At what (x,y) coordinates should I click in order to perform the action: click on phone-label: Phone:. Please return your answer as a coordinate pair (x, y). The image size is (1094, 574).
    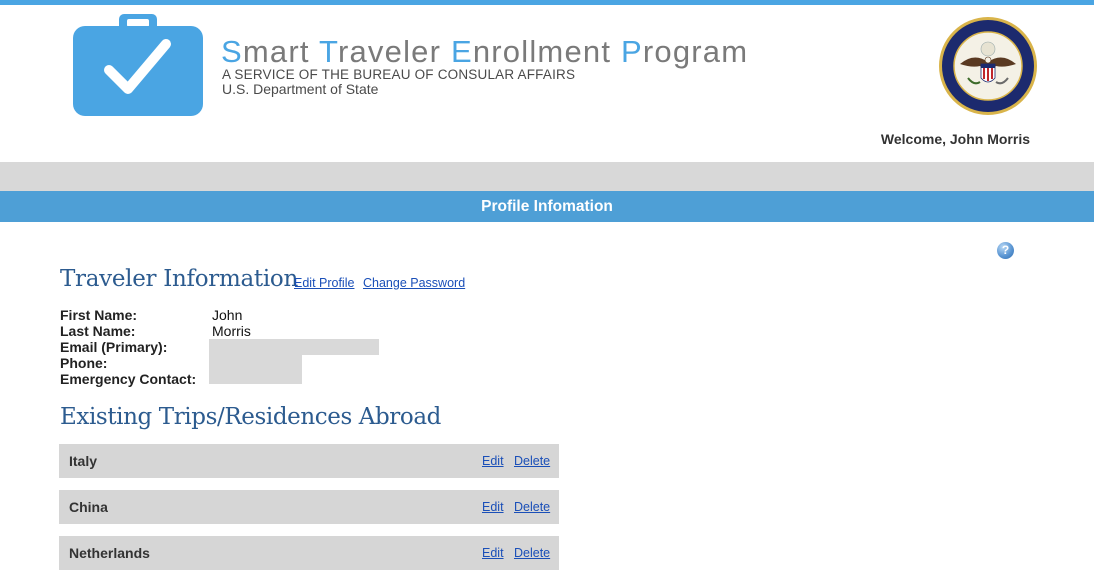
    Looking at the image, I should click on (84, 363).